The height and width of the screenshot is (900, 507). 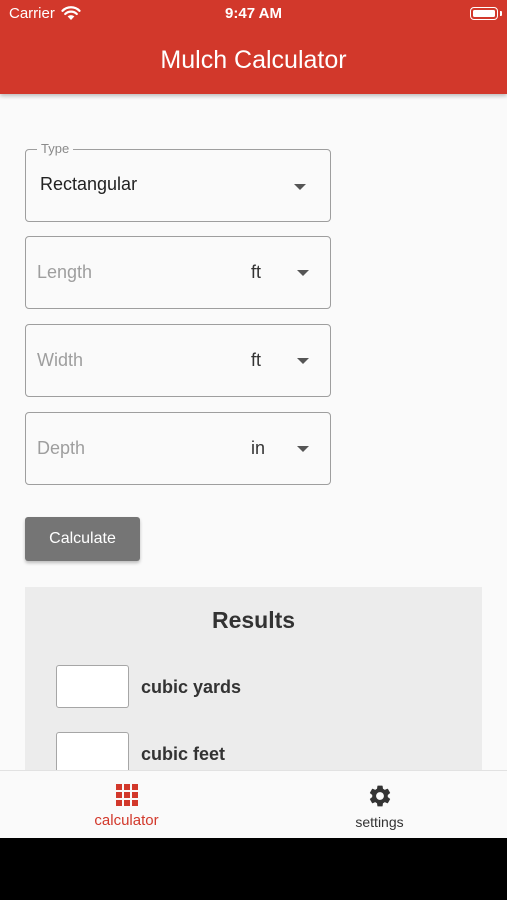 I want to click on status-time: 9:47 AM, so click(x=253, y=13).